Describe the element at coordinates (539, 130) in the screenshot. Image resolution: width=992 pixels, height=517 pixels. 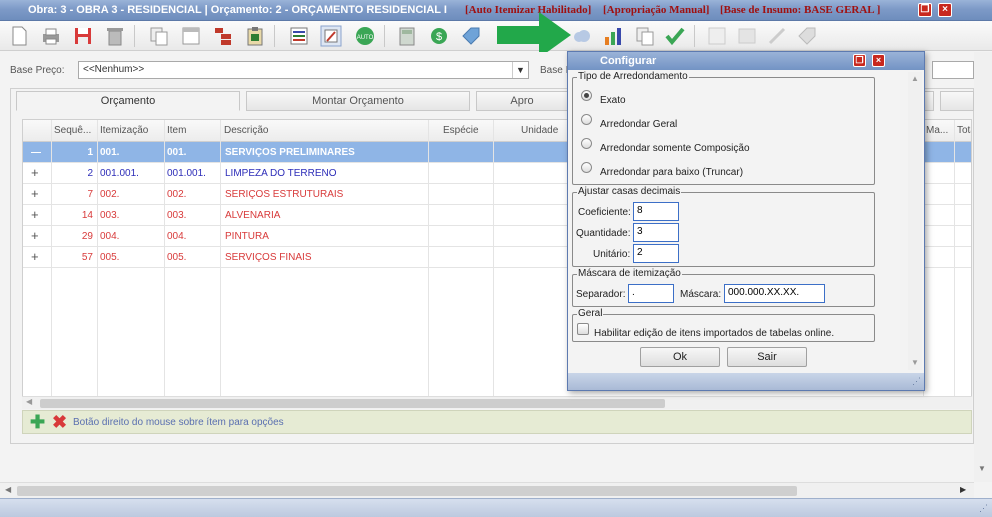
I see `col-unidade: Unidade` at that location.